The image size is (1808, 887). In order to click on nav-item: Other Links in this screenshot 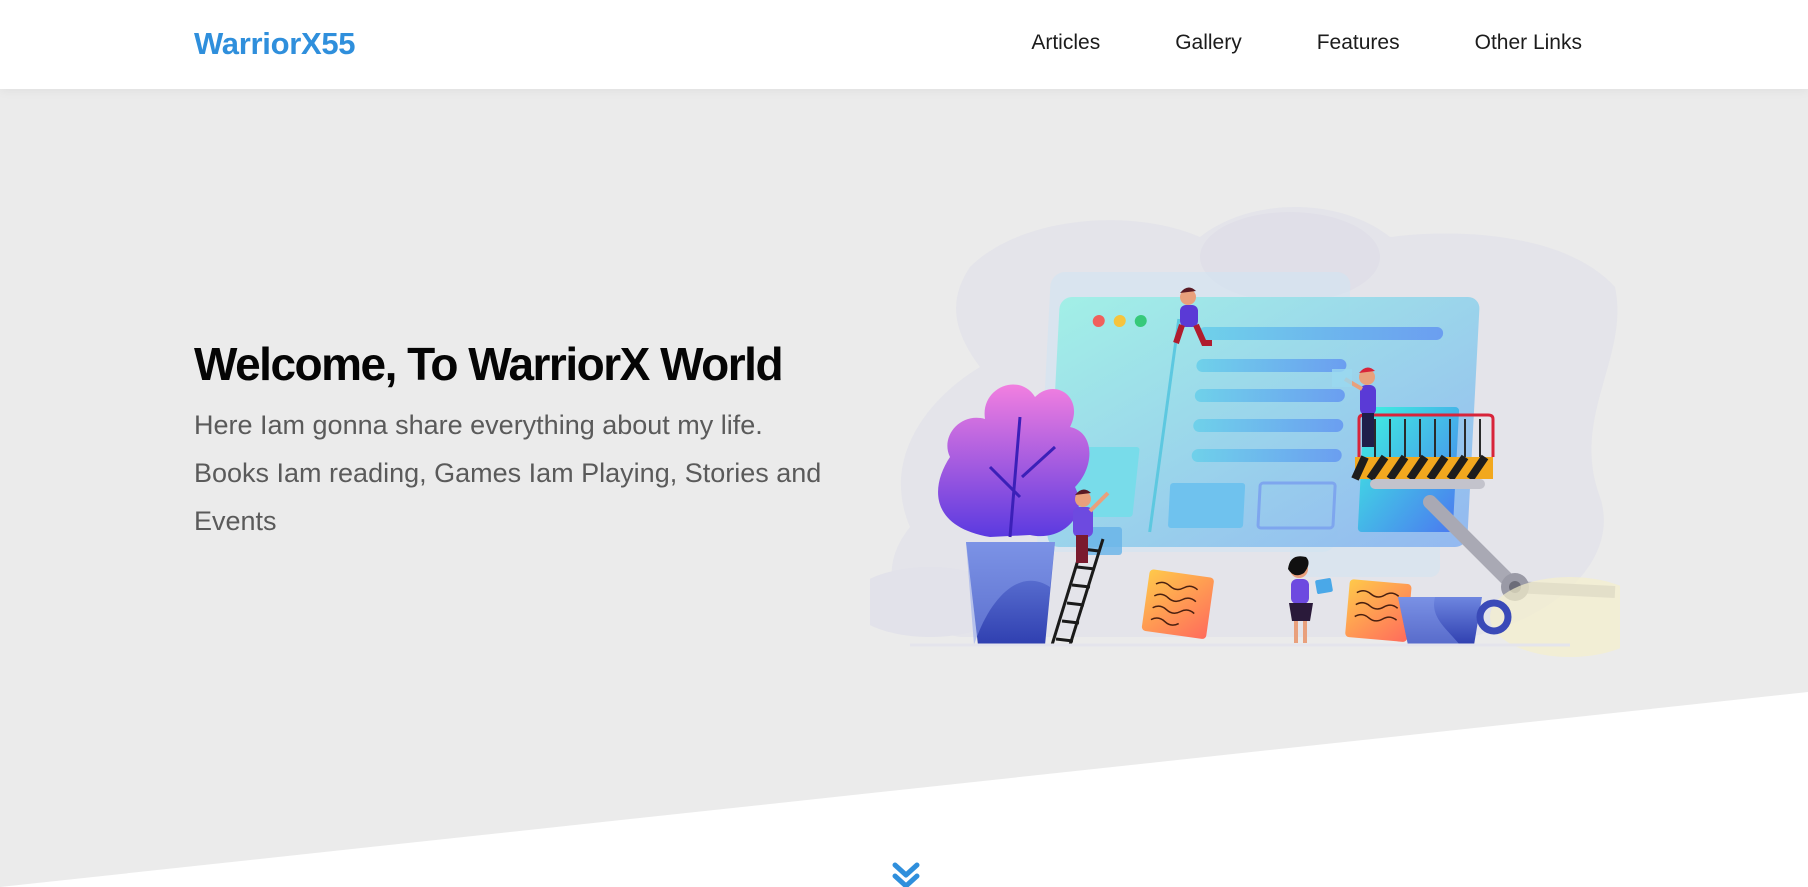, I will do `click(1528, 43)`.